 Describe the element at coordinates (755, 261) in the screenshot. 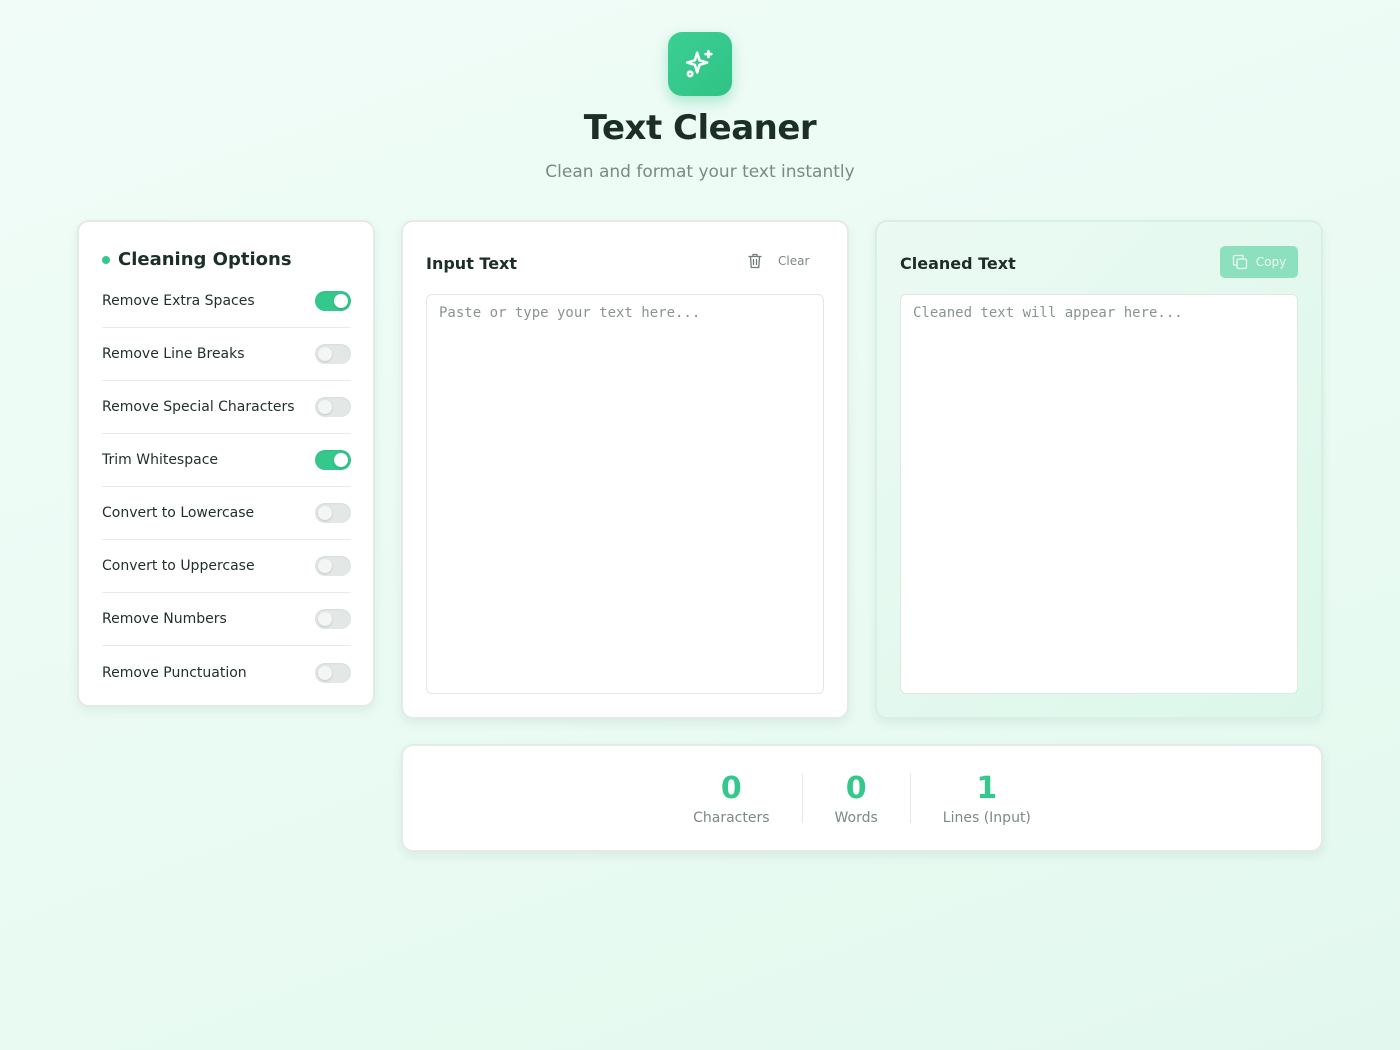

I see `trash-icon` at that location.